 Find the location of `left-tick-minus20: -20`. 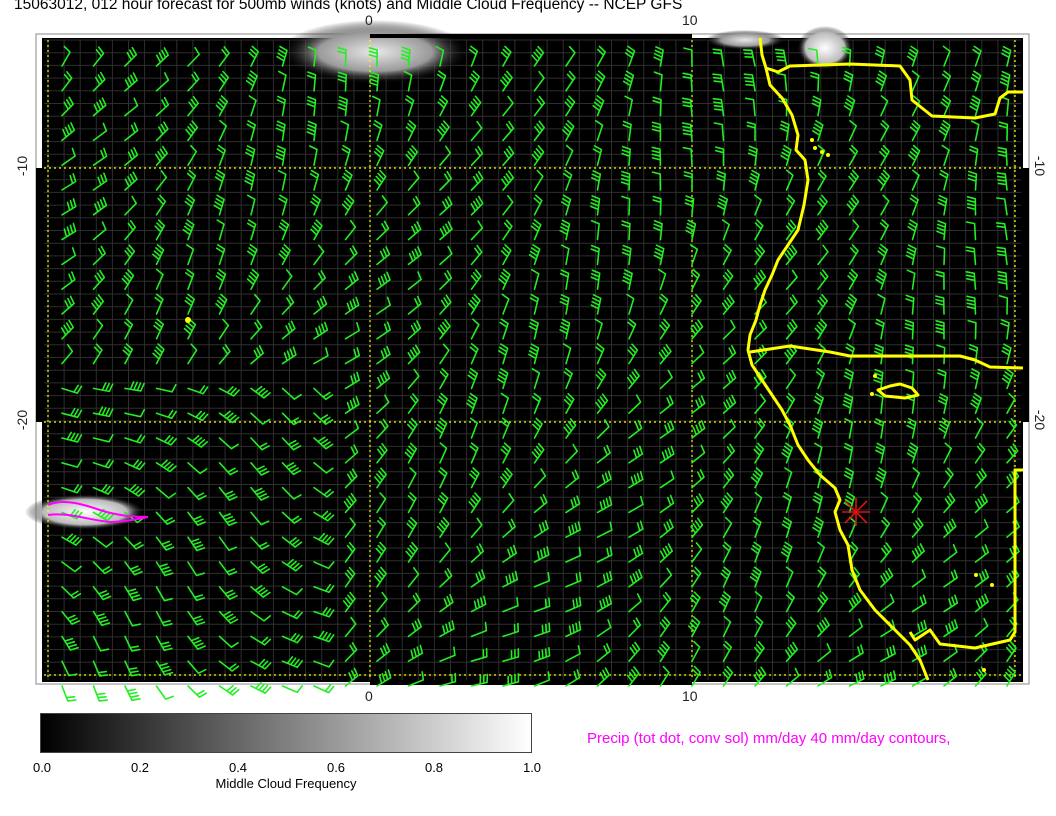

left-tick-minus20: -20 is located at coordinates (22, 420).